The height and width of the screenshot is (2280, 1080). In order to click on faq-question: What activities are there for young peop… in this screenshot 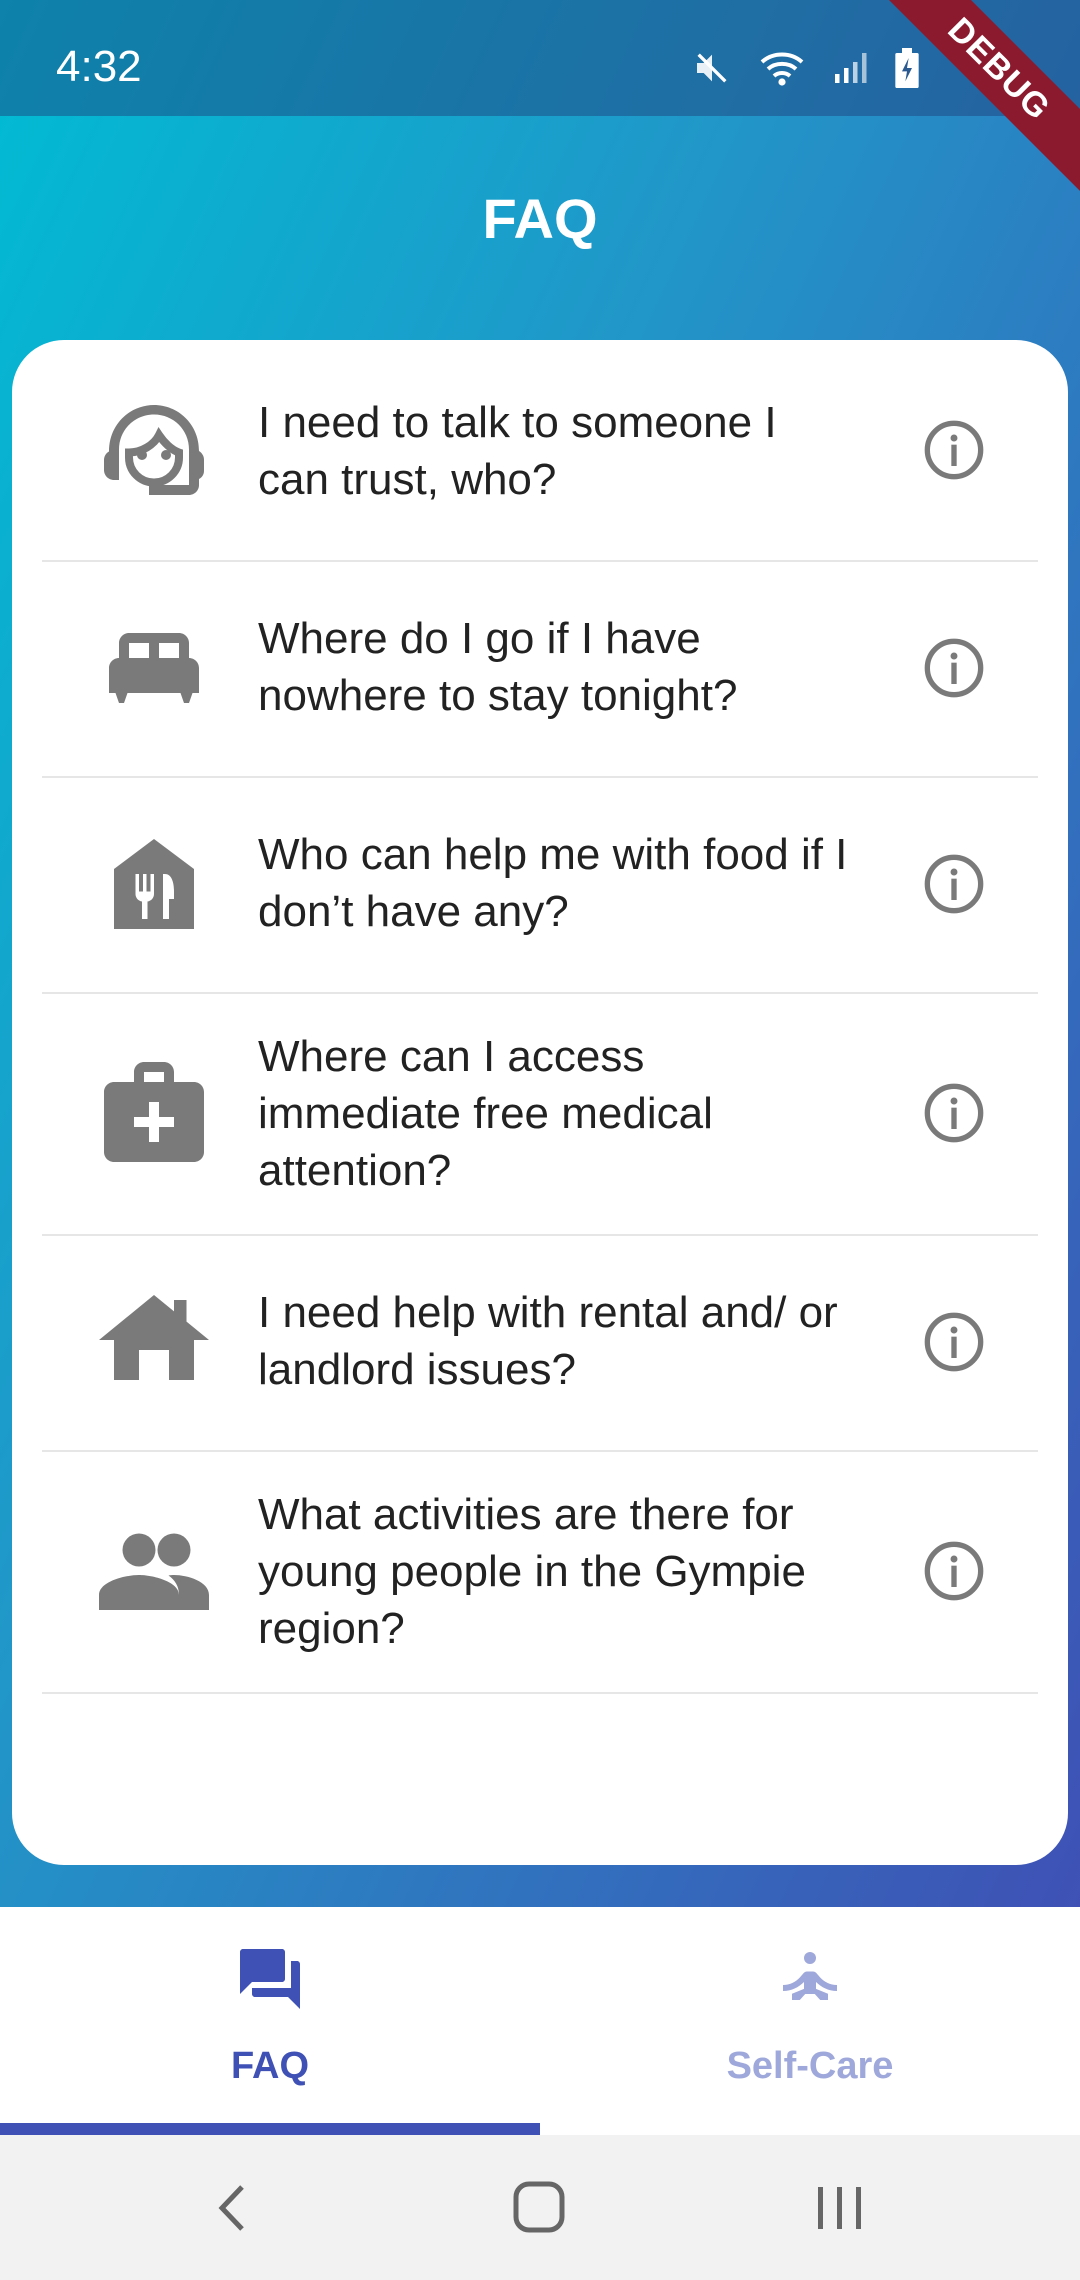, I will do `click(532, 1571)`.